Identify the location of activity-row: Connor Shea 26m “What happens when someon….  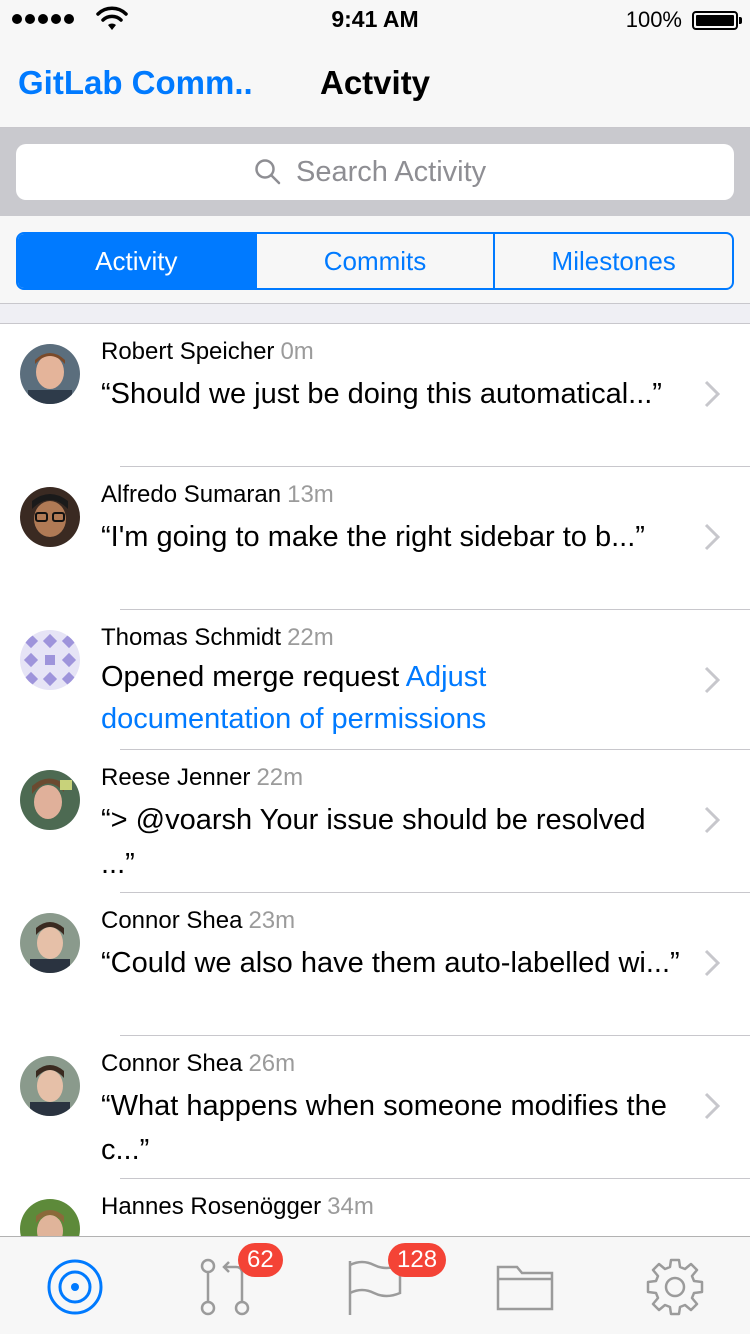
(375, 1107).